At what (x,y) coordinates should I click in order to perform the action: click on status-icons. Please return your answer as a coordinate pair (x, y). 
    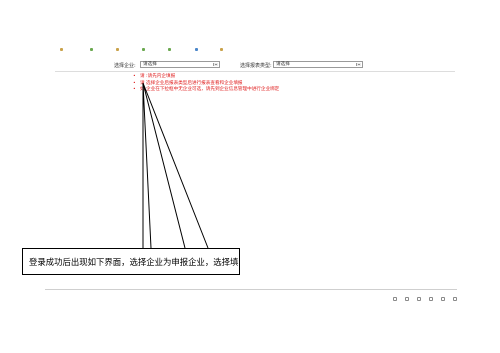
    Looking at the image, I should click on (423, 293).